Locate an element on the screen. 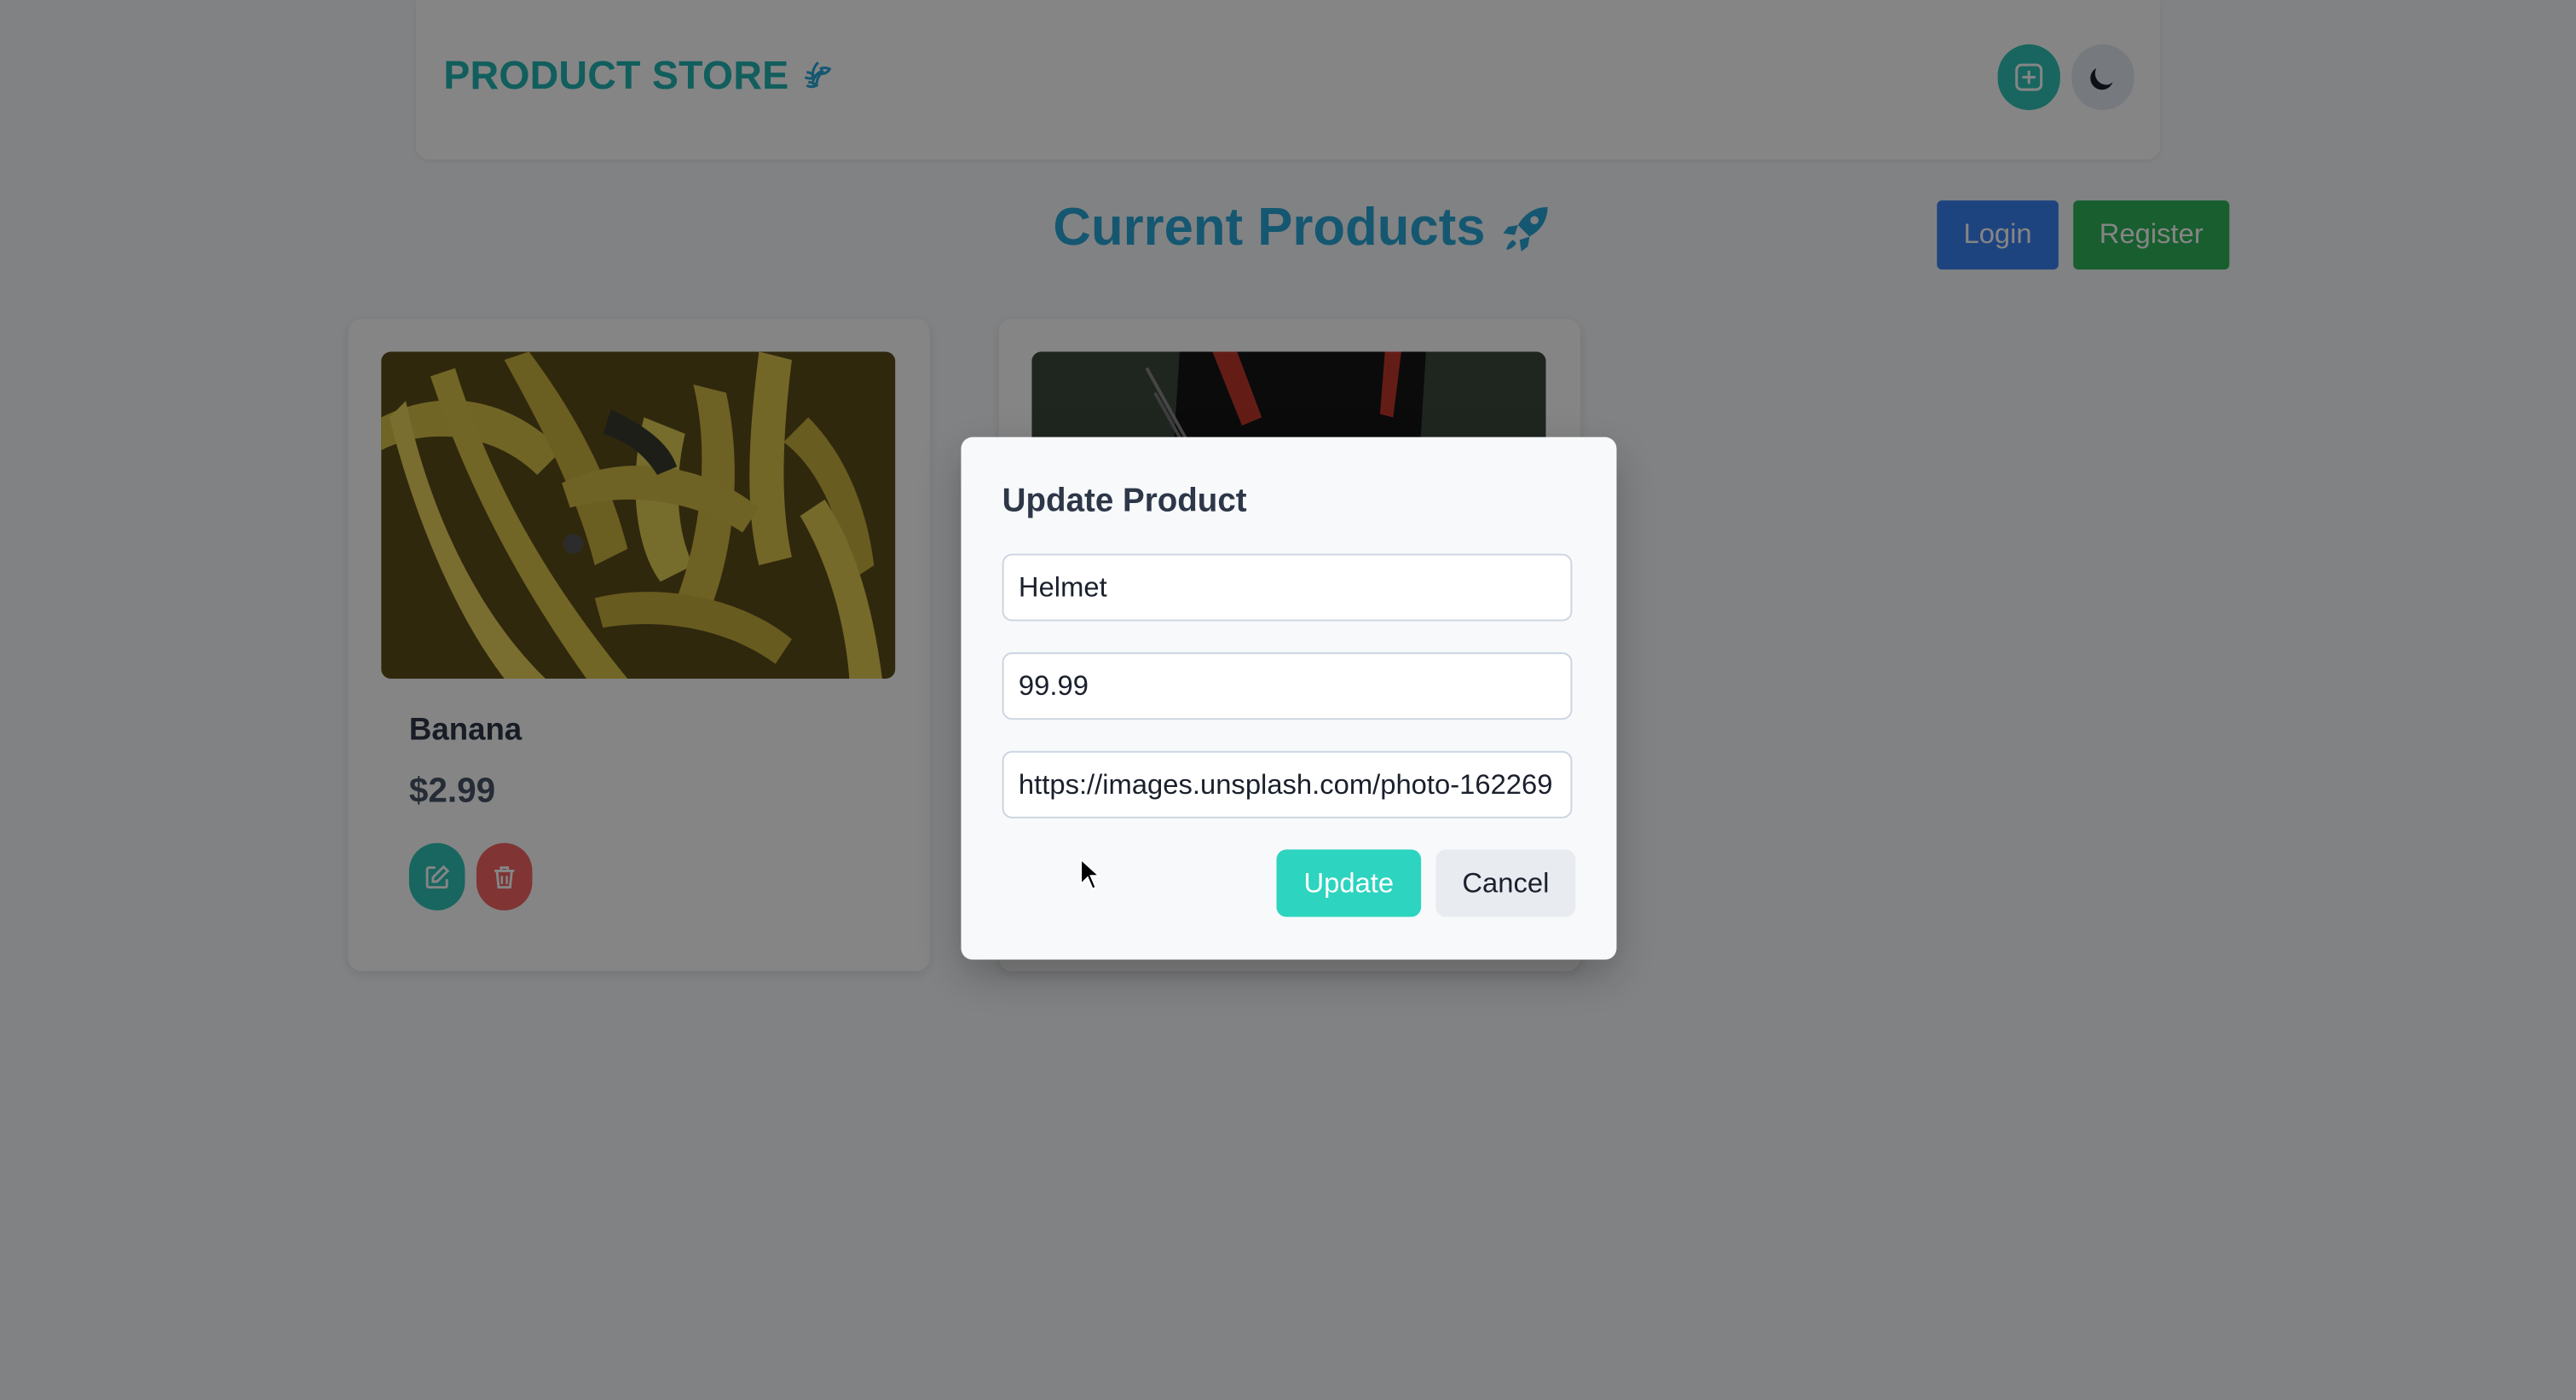 The height and width of the screenshot is (1400, 2576). update-button: Update is located at coordinates (1349, 883).